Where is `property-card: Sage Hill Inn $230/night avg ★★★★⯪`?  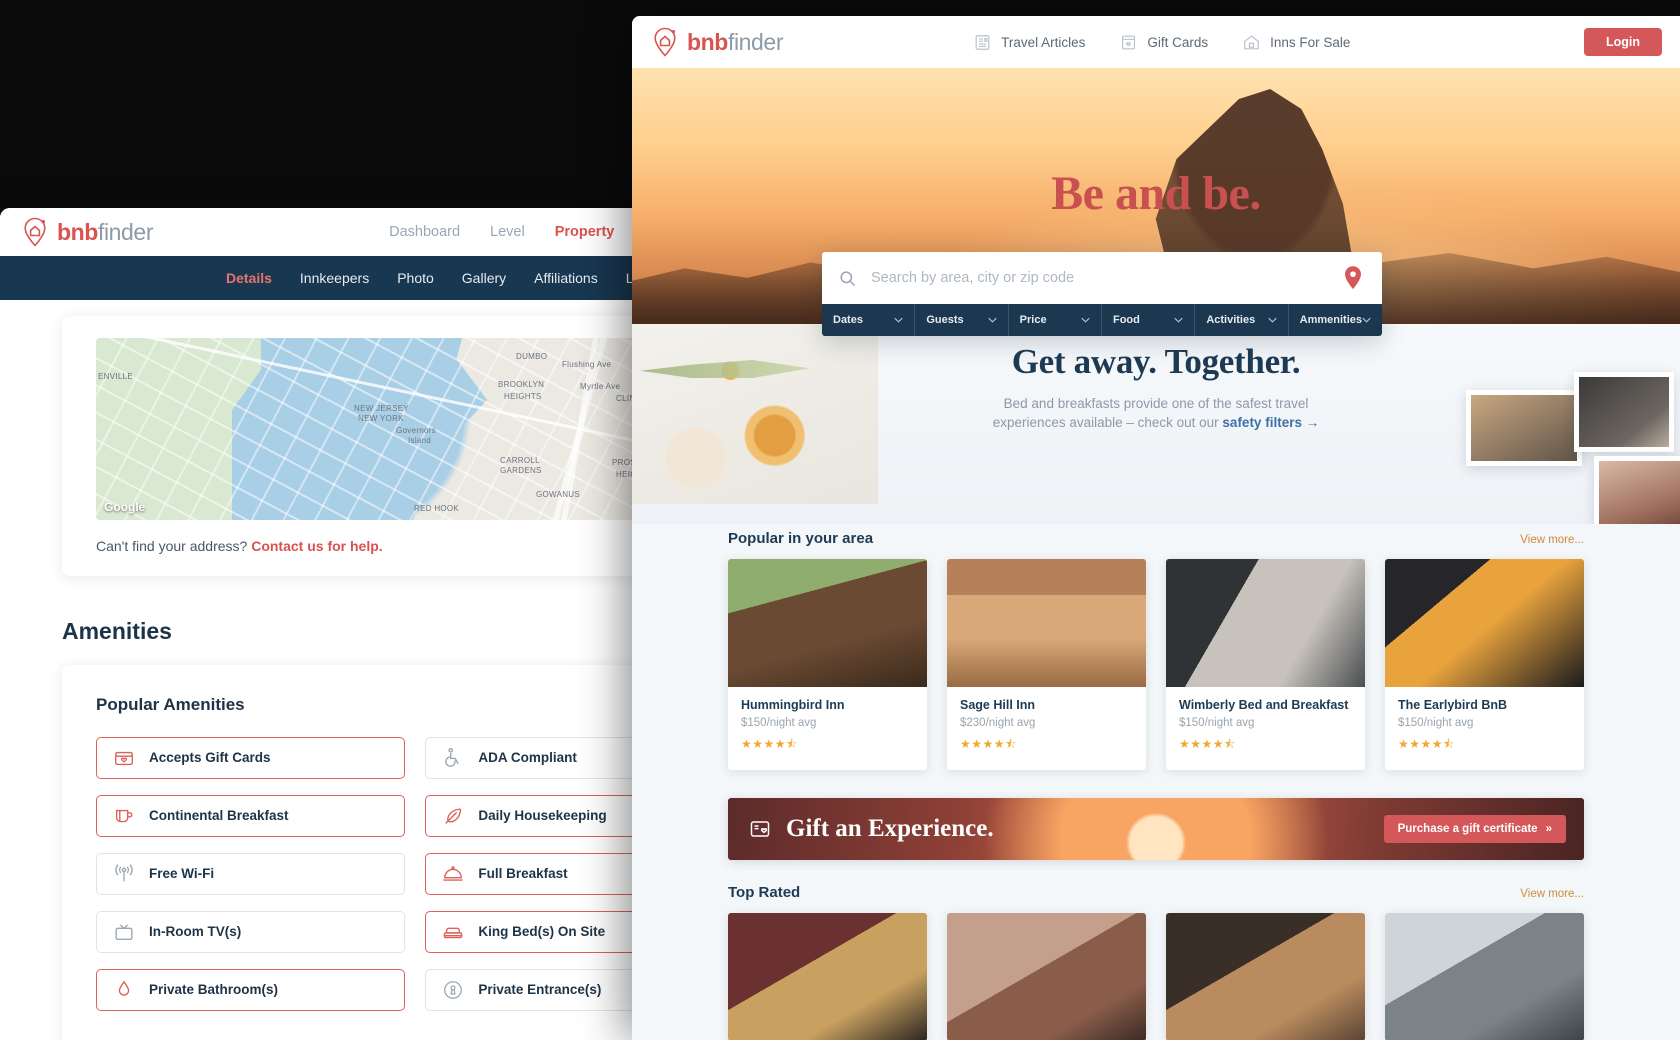
property-card: Sage Hill Inn $230/night avg ★★★★⯪ is located at coordinates (1046, 664).